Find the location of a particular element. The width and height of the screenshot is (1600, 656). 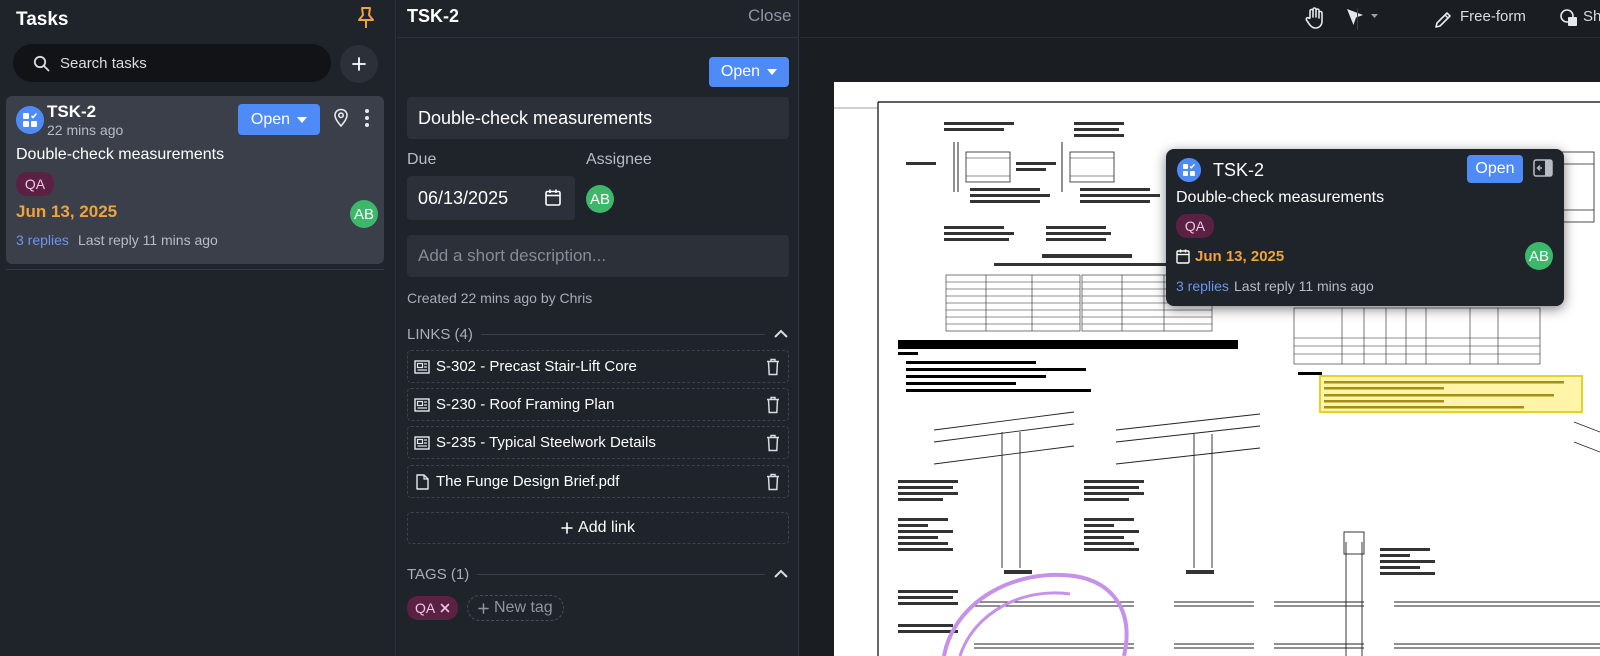

link-item: S-302 - Precast Stair-Lift Core is located at coordinates (598, 366).